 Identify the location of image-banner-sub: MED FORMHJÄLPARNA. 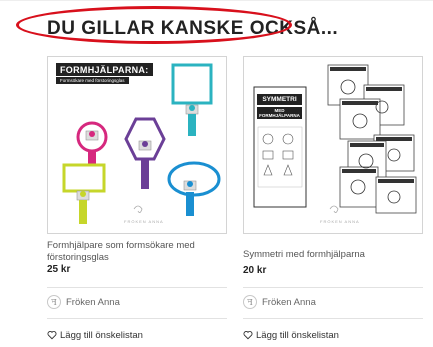
(279, 113).